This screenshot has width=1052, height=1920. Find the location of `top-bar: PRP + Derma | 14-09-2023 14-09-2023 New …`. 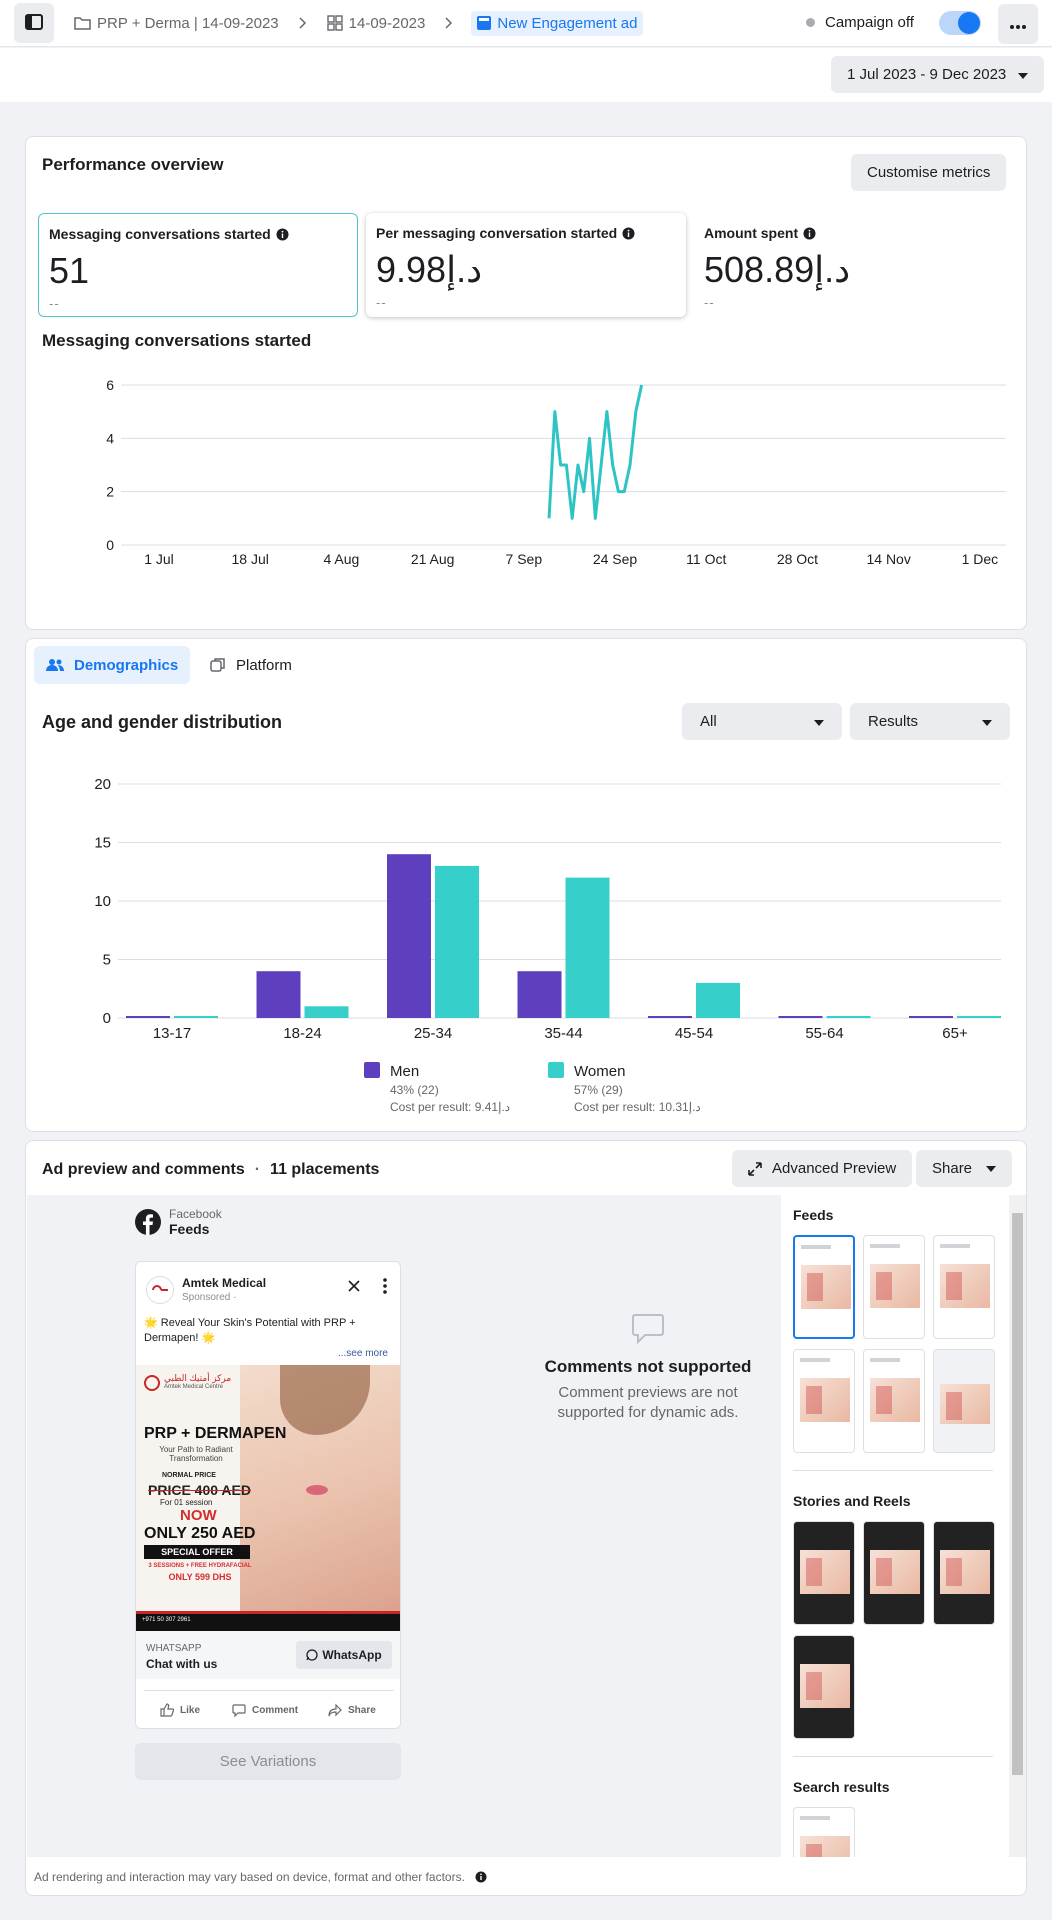

top-bar: PRP + Derma | 14-09-2023 14-09-2023 New … is located at coordinates (526, 23).